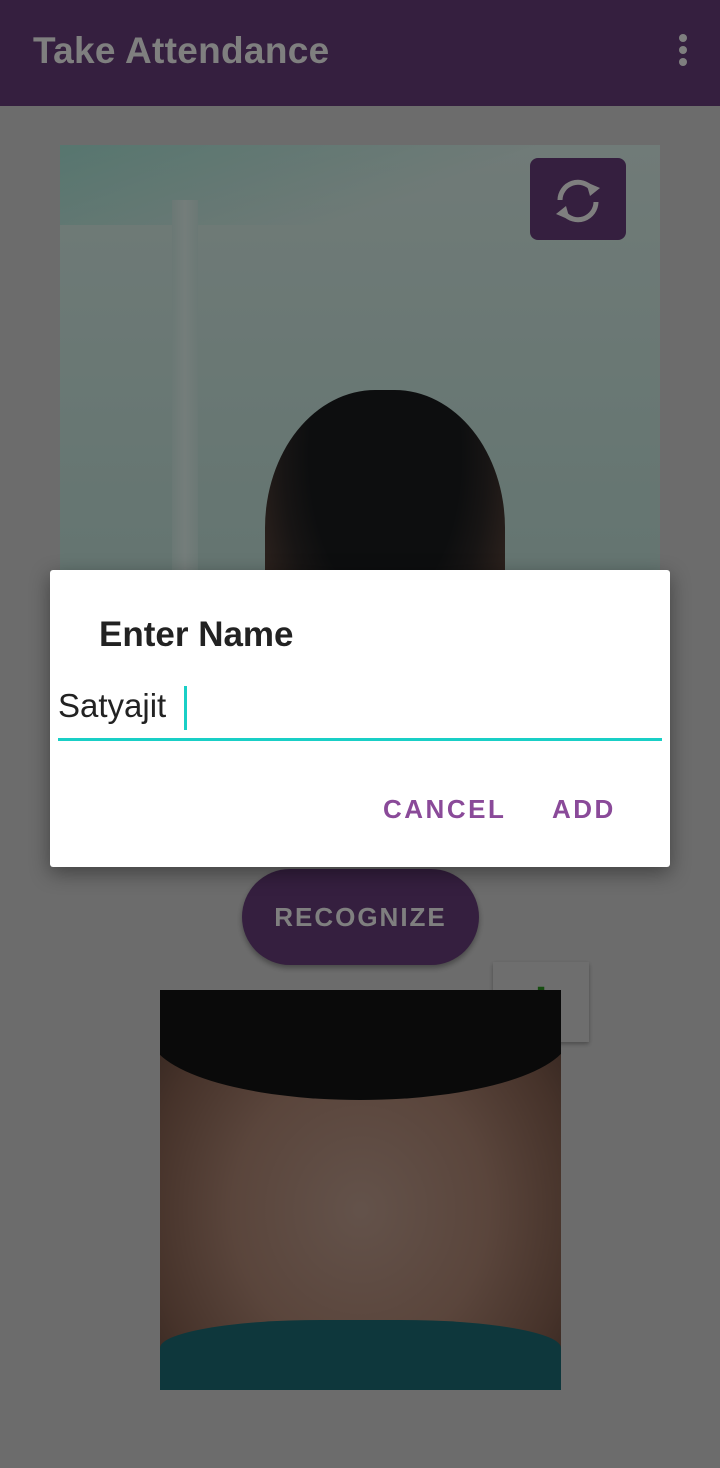 The image size is (720, 1468). I want to click on cancel-button: CANCEL, so click(444, 809).